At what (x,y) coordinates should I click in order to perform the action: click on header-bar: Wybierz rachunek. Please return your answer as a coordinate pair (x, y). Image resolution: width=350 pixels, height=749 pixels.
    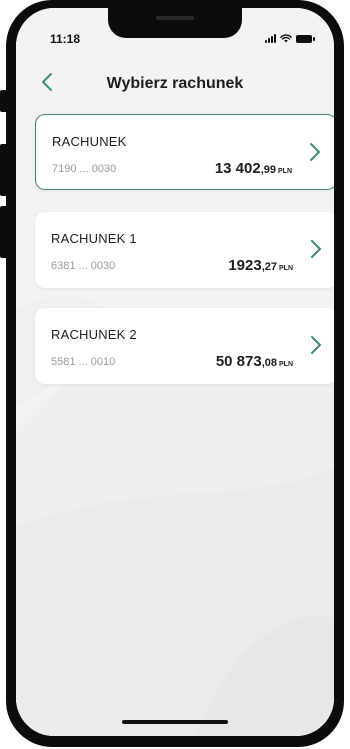
    Looking at the image, I should click on (175, 81).